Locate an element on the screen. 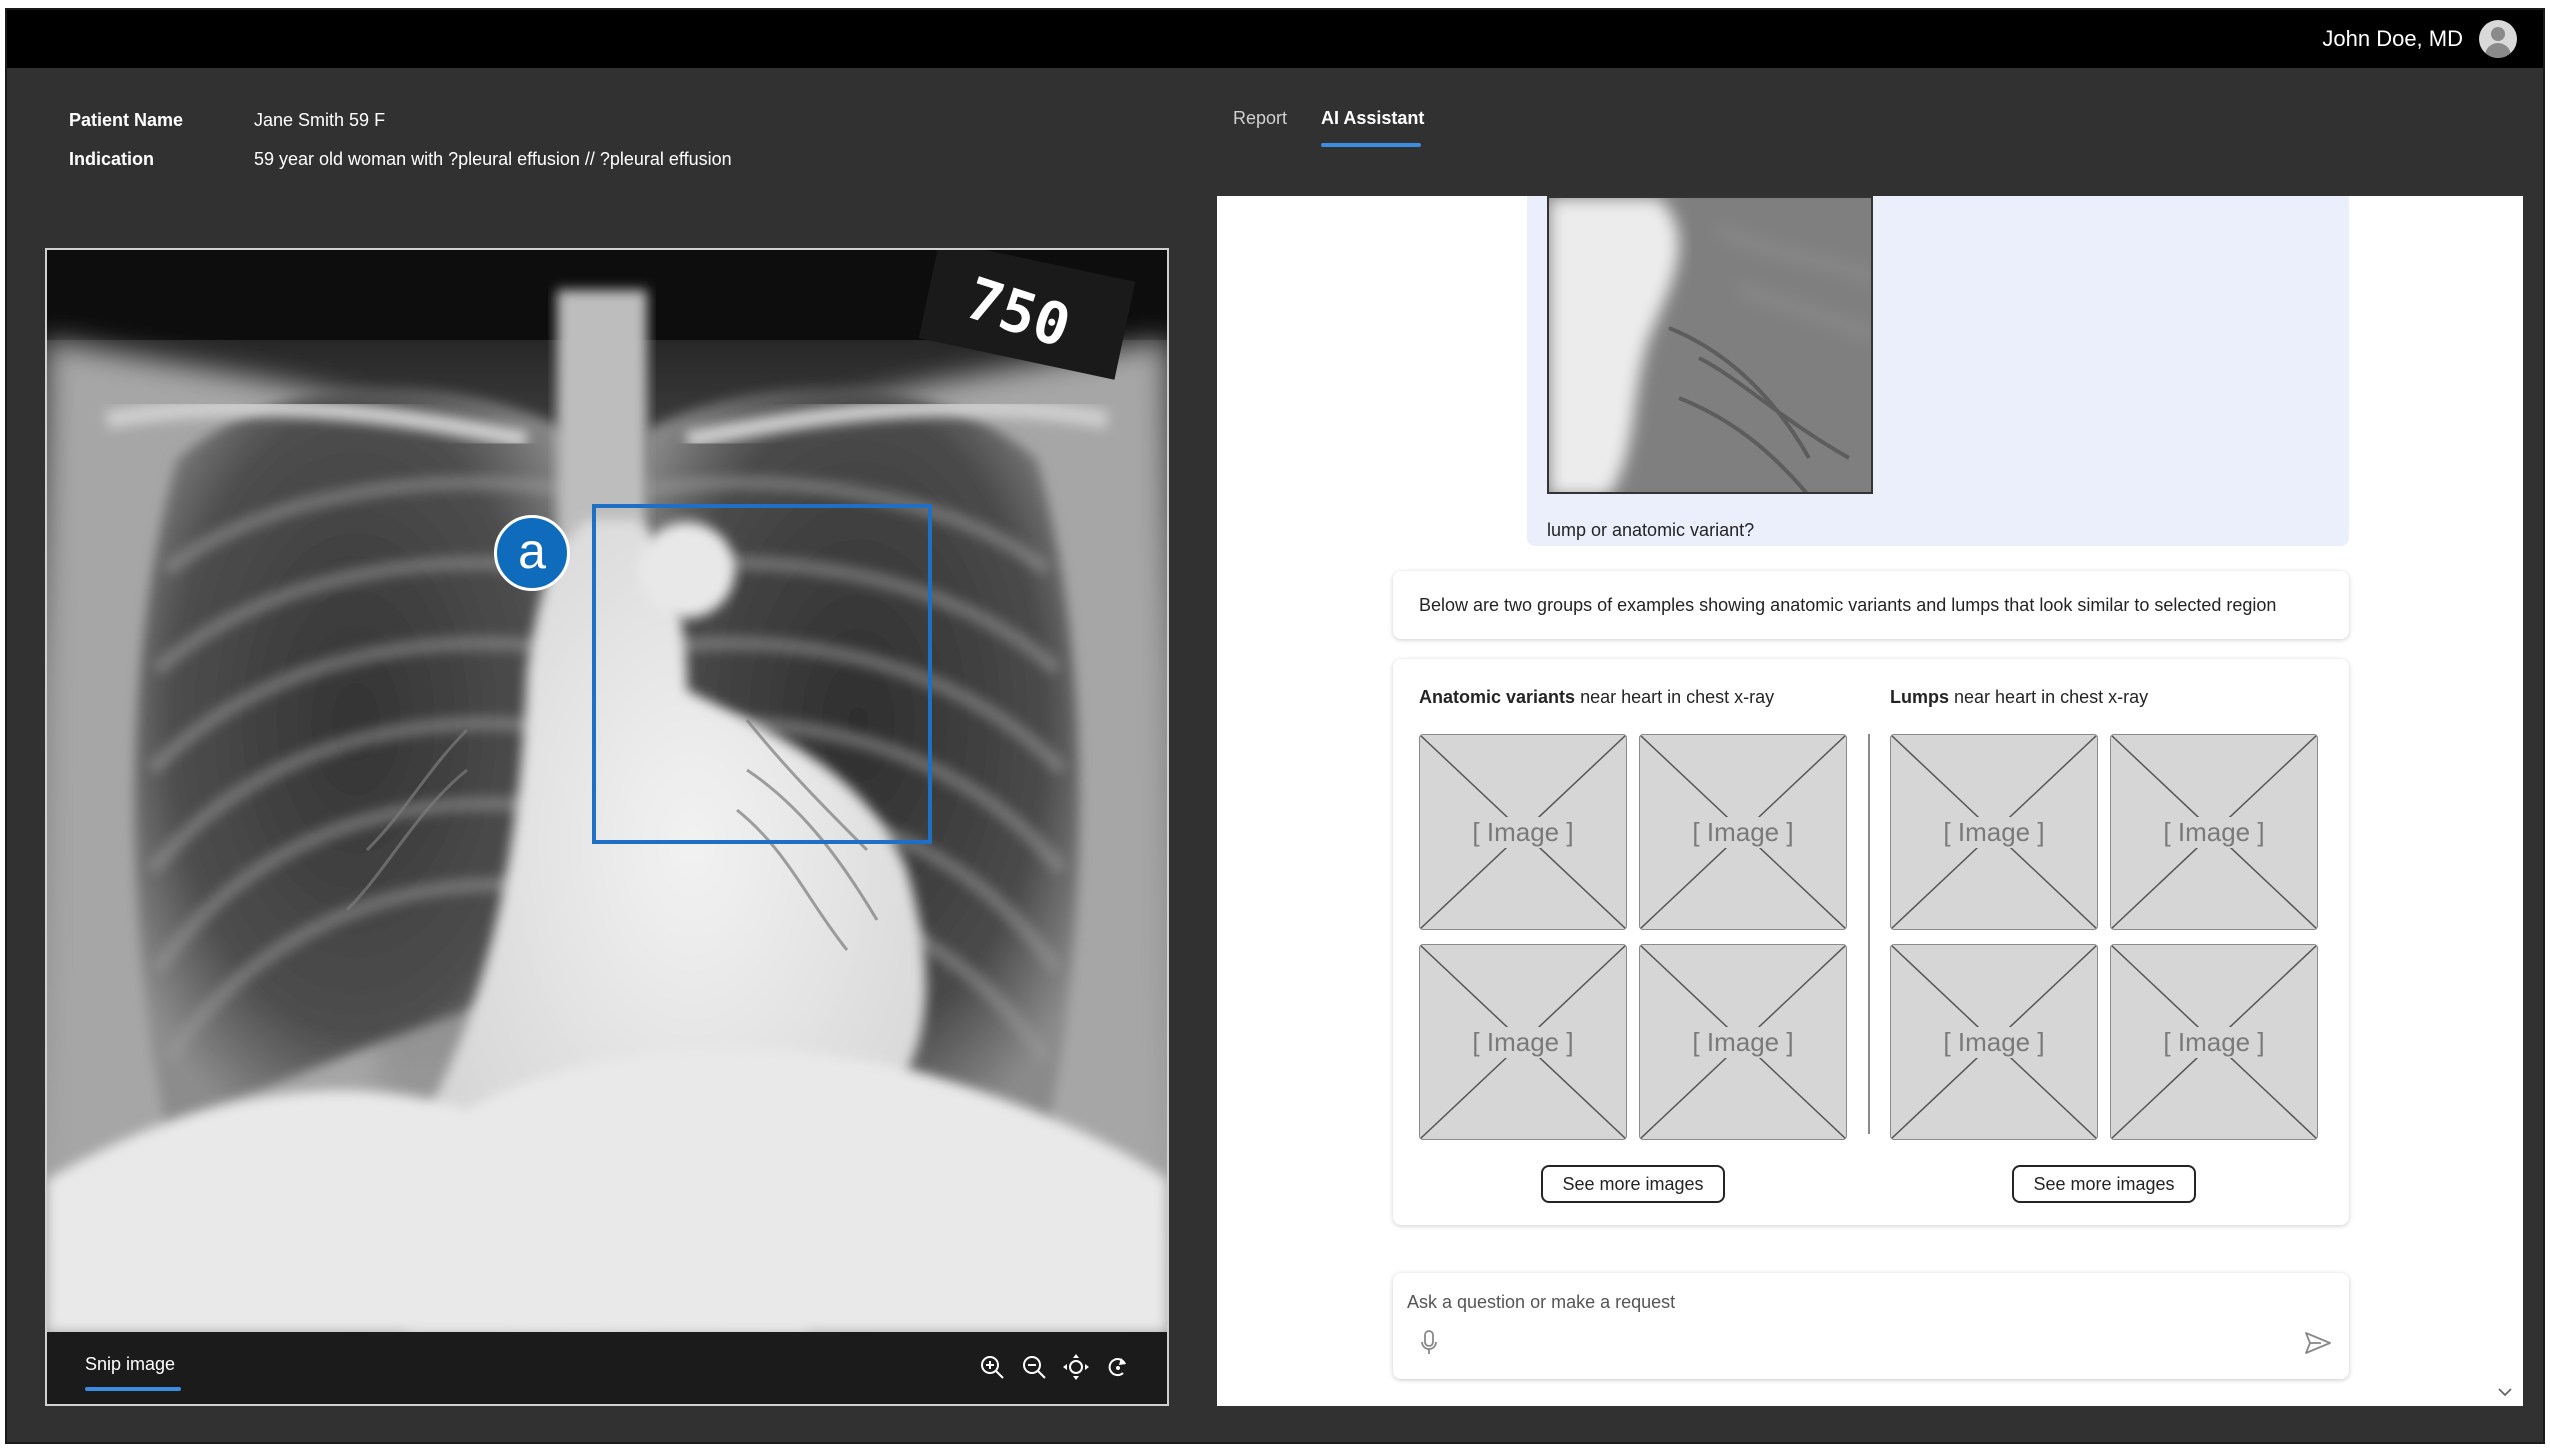 This screenshot has width=2550, height=1449. viewer-toolbar: Snip image is located at coordinates (607, 1368).